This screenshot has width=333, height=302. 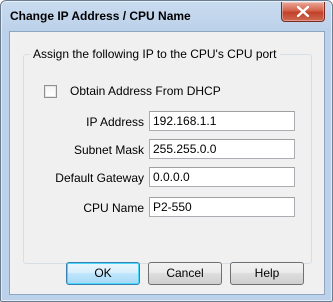 What do you see at coordinates (50, 91) in the screenshot?
I see `dhcp-checkbox` at bounding box center [50, 91].